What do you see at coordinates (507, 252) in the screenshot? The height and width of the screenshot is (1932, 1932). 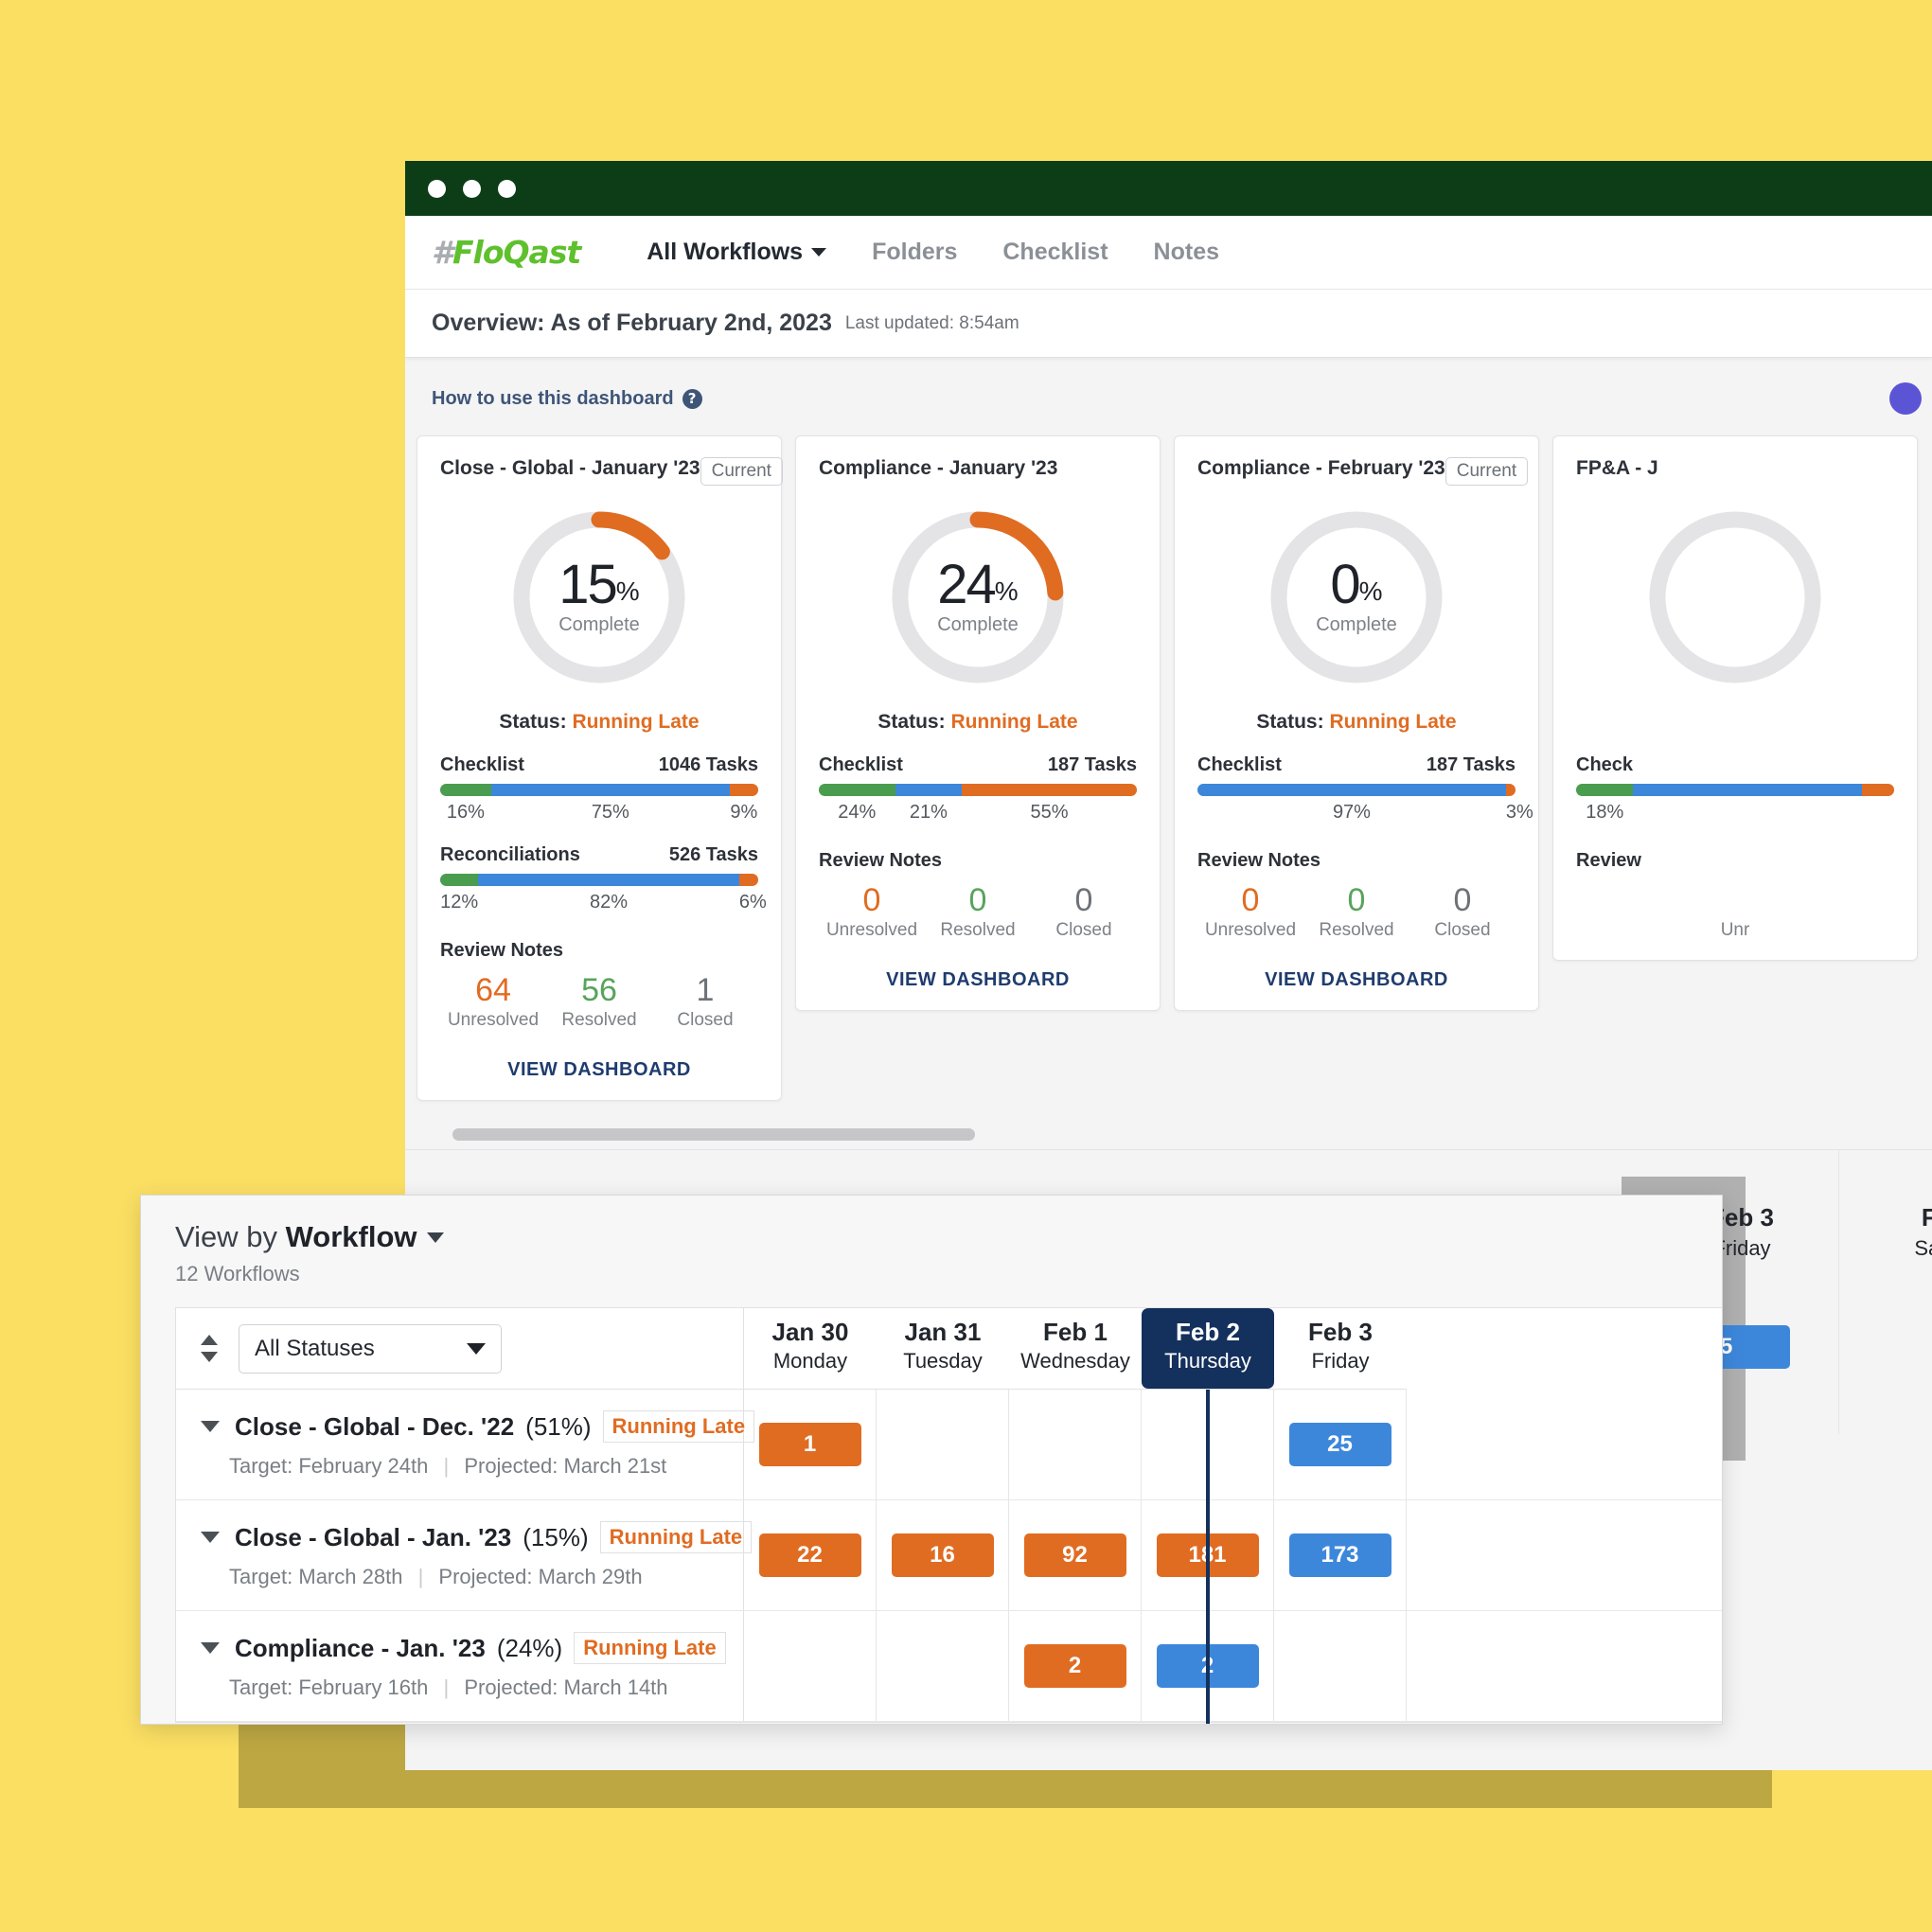 I see `floqast-logo: #FloQast` at bounding box center [507, 252].